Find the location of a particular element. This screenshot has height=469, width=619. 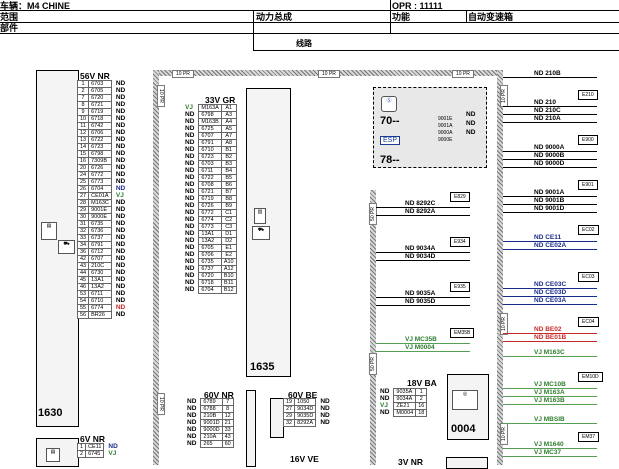

pin-cell: M163A is located at coordinates (210, 108).